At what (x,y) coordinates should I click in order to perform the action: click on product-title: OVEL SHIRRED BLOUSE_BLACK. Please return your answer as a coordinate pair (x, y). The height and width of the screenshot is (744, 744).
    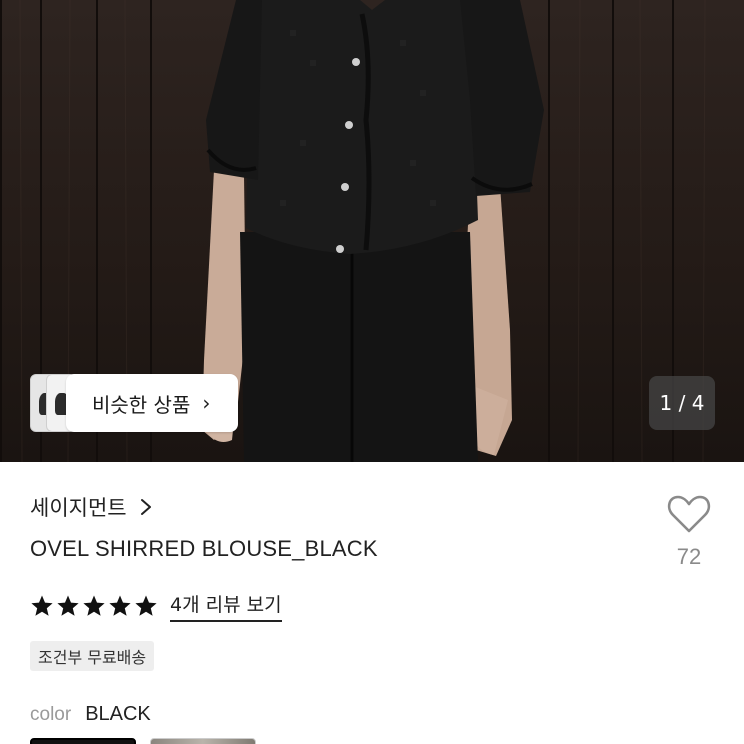
    Looking at the image, I should click on (204, 548).